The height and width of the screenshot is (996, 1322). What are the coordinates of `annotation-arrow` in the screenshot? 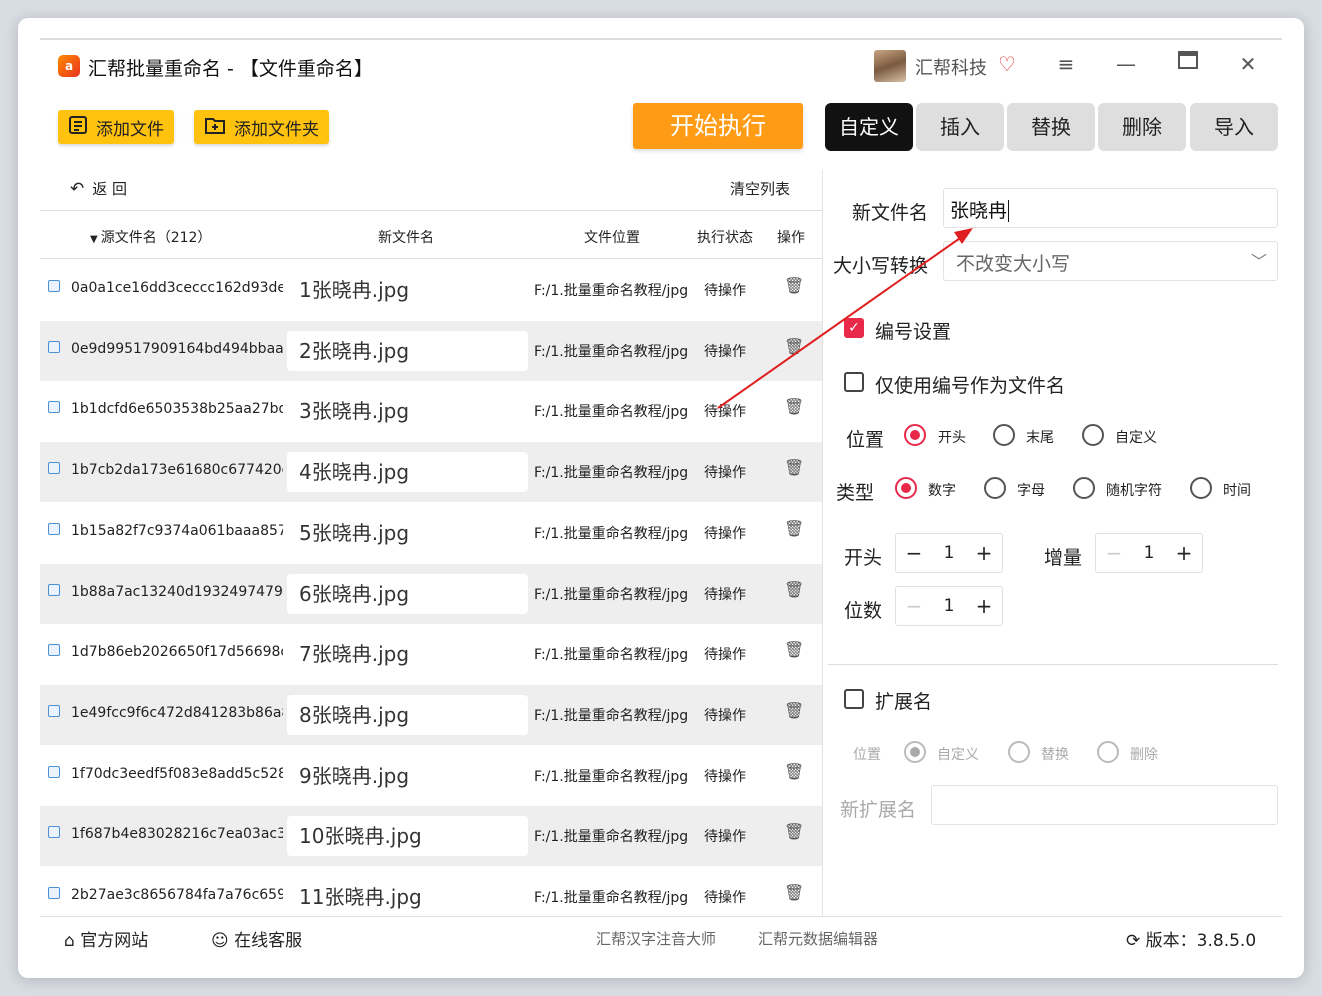 It's located at (845, 318).